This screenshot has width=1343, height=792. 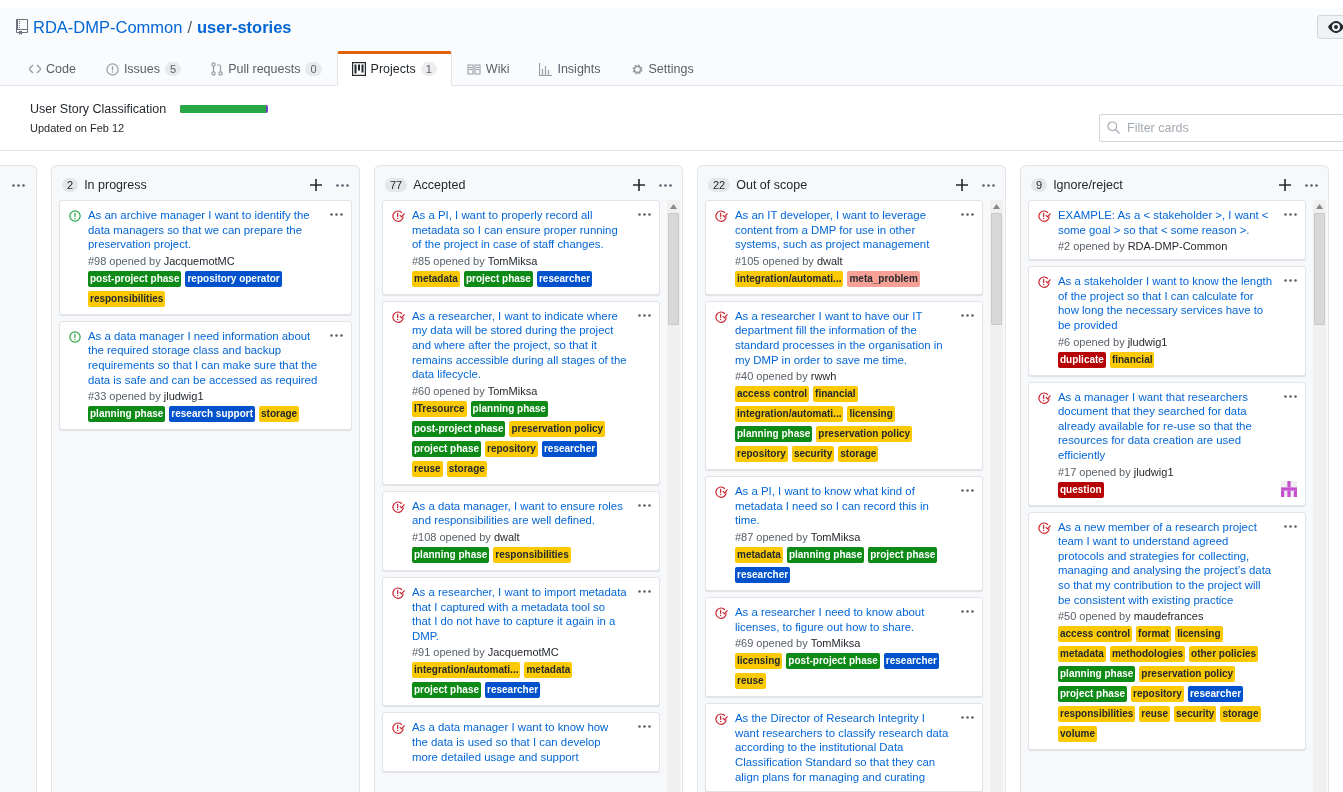 I want to click on issue-card: EXAMPLE: As a < stakeholder >, I want < some goal > so that < some reason >. #2 opened by RDA-DMP-Common, so click(x=1167, y=230).